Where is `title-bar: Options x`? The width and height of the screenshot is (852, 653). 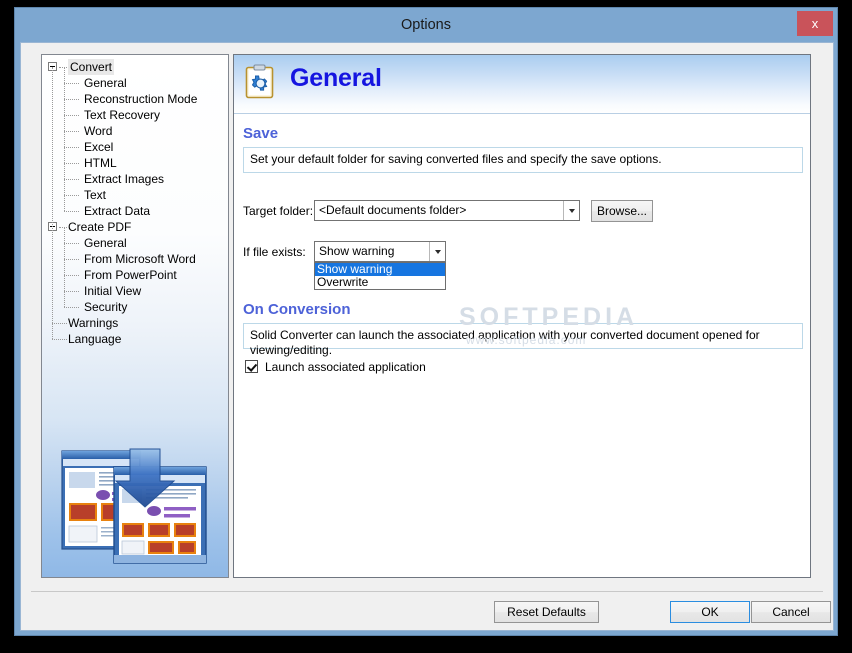
title-bar: Options x is located at coordinates (426, 25).